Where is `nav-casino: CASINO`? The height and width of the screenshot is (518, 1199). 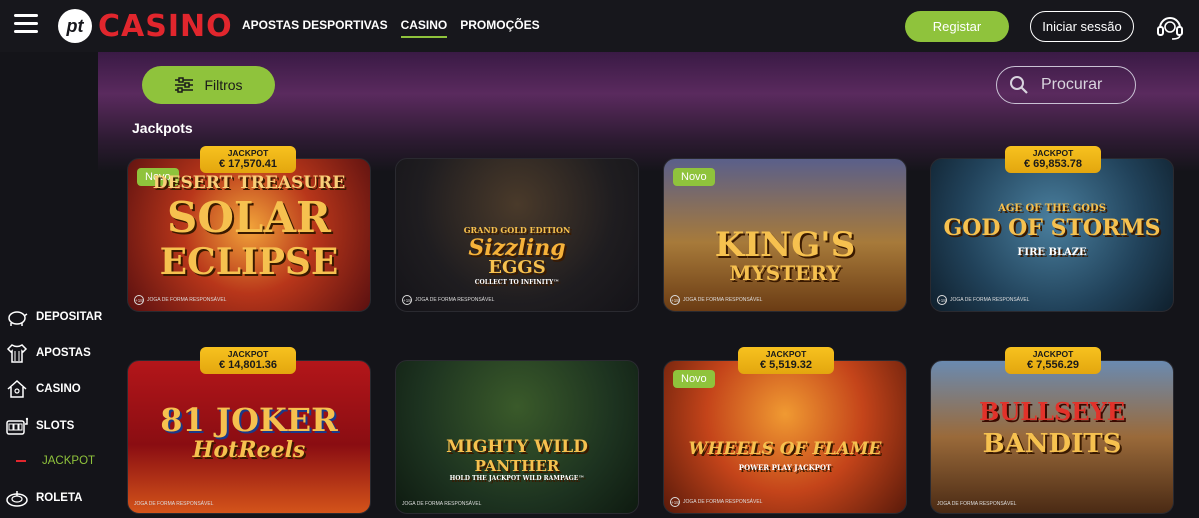 nav-casino: CASINO is located at coordinates (424, 28).